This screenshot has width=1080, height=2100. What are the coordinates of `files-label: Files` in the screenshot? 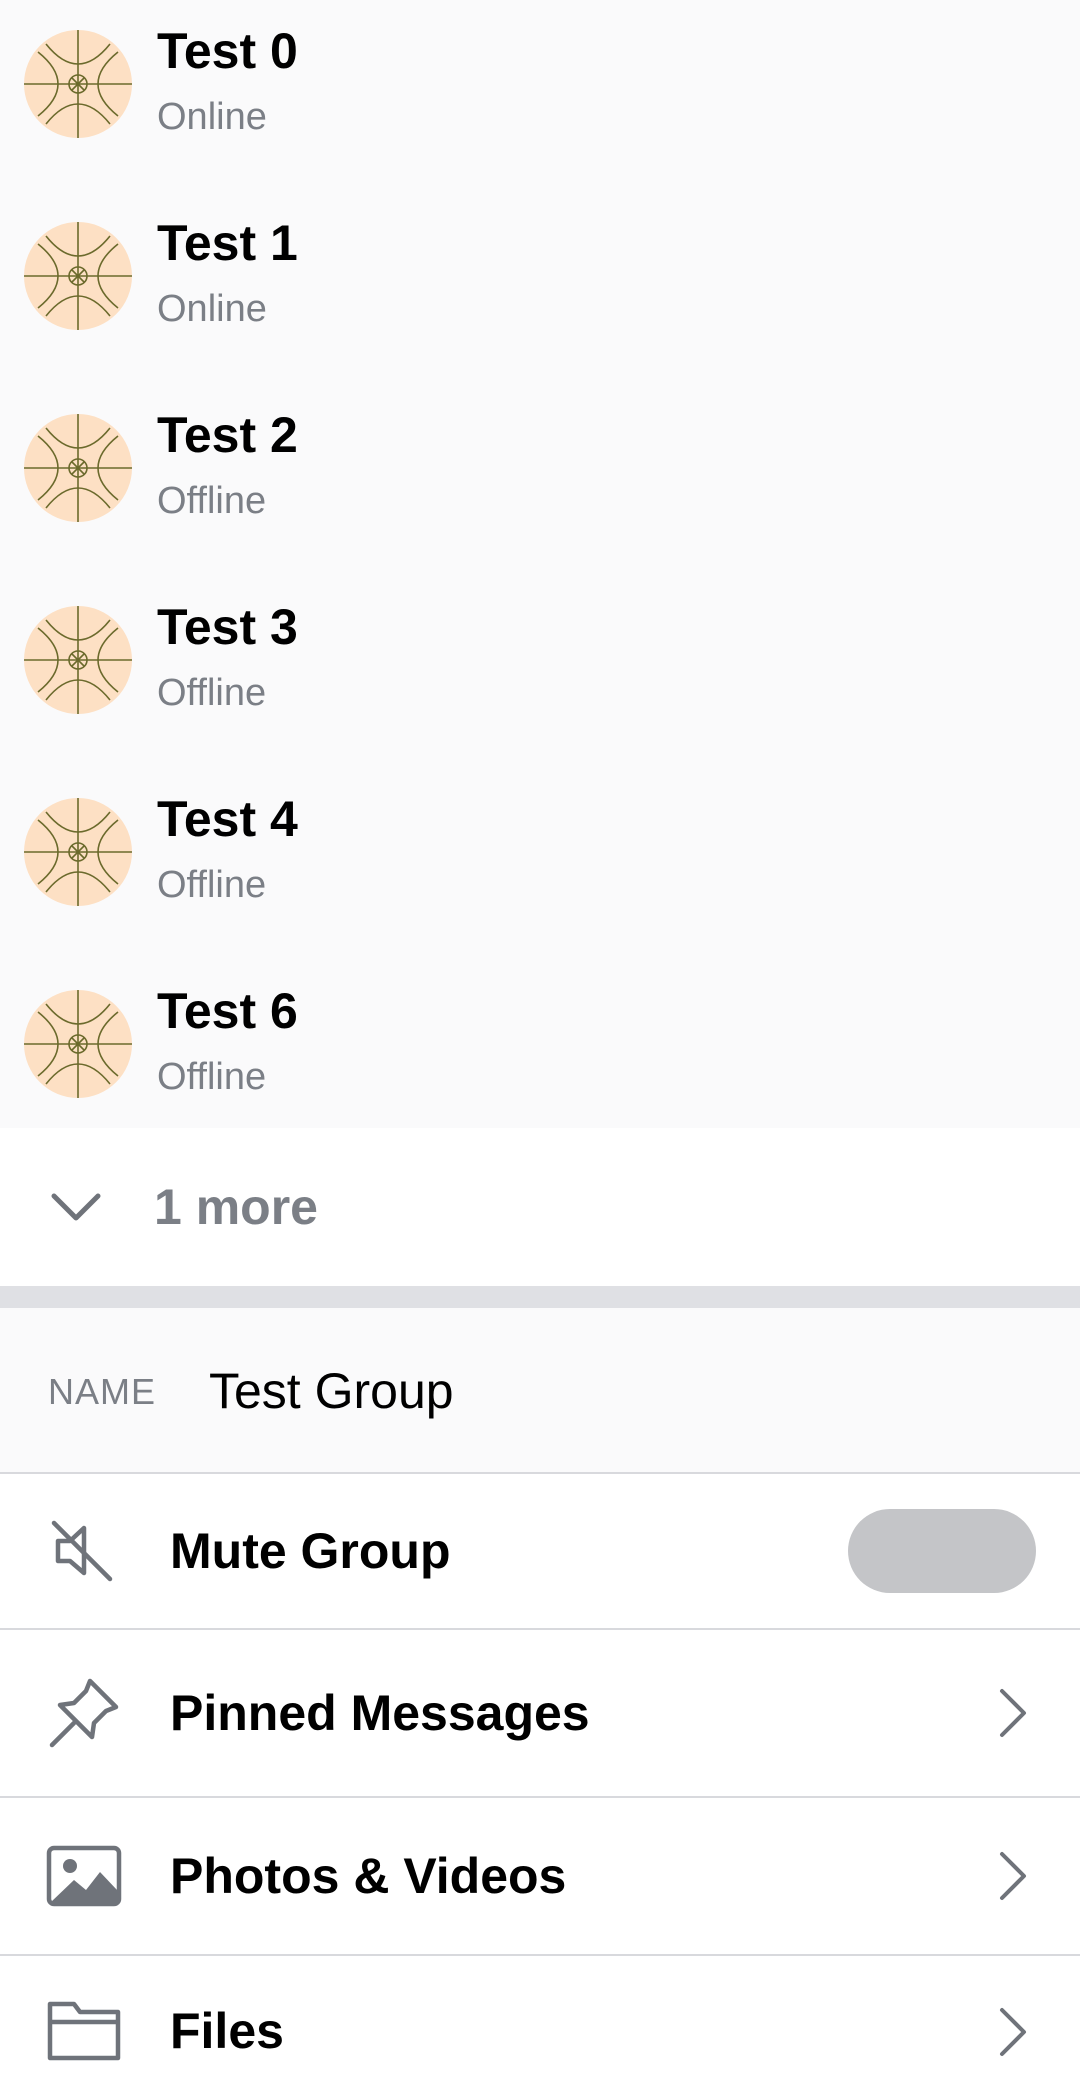 It's located at (227, 2031).